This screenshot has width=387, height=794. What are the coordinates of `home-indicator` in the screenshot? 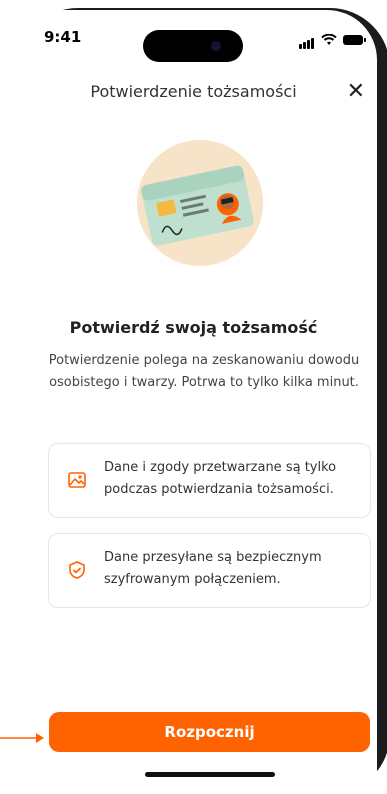 It's located at (210, 774).